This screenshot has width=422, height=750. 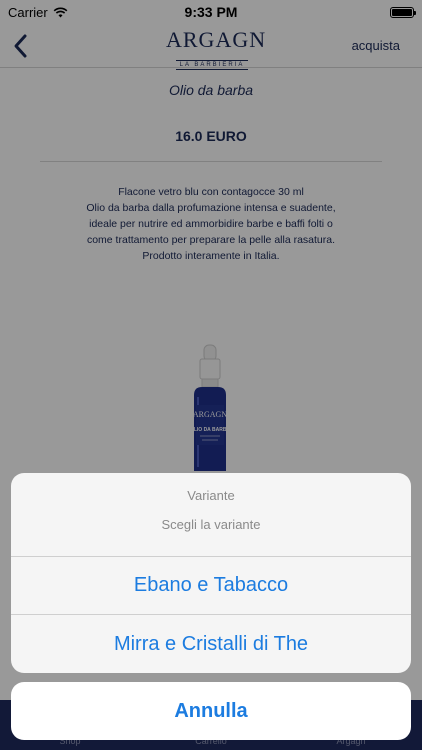 I want to click on cancel-button: Annulla, so click(x=211, y=711).